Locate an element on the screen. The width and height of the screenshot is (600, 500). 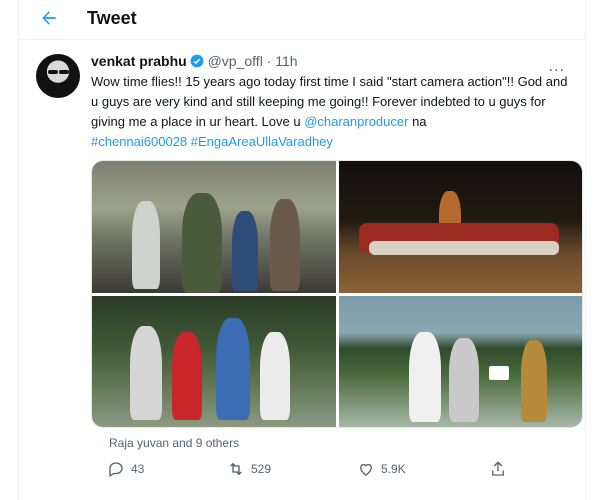
verified-badge-icon is located at coordinates (197, 61).